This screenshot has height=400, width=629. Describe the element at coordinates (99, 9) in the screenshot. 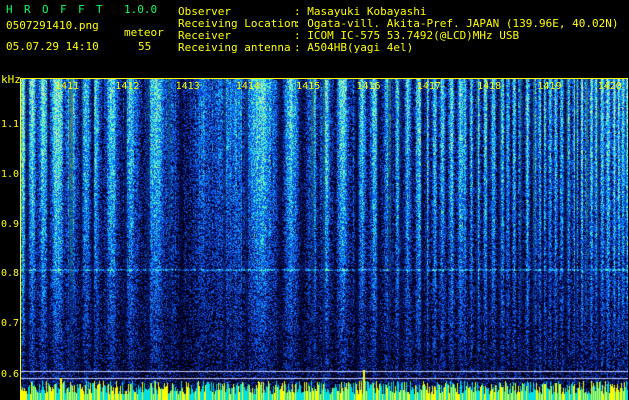

I see `app-title-letter: T` at that location.